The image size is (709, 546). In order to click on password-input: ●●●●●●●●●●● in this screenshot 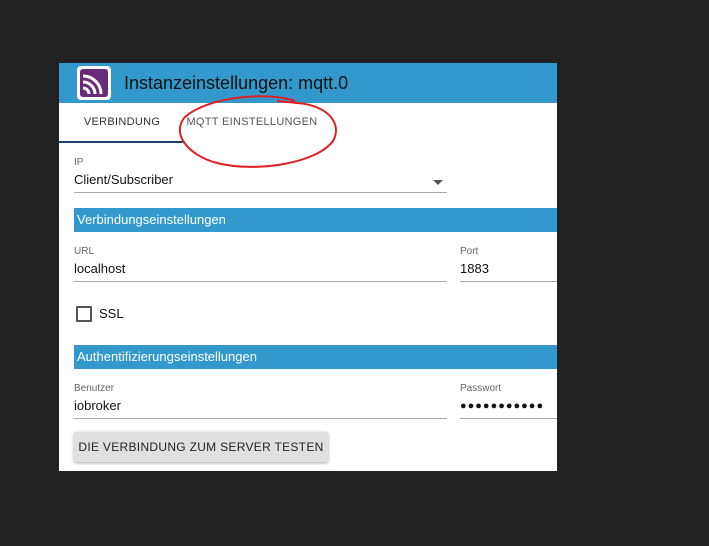, I will do `click(508, 407)`.